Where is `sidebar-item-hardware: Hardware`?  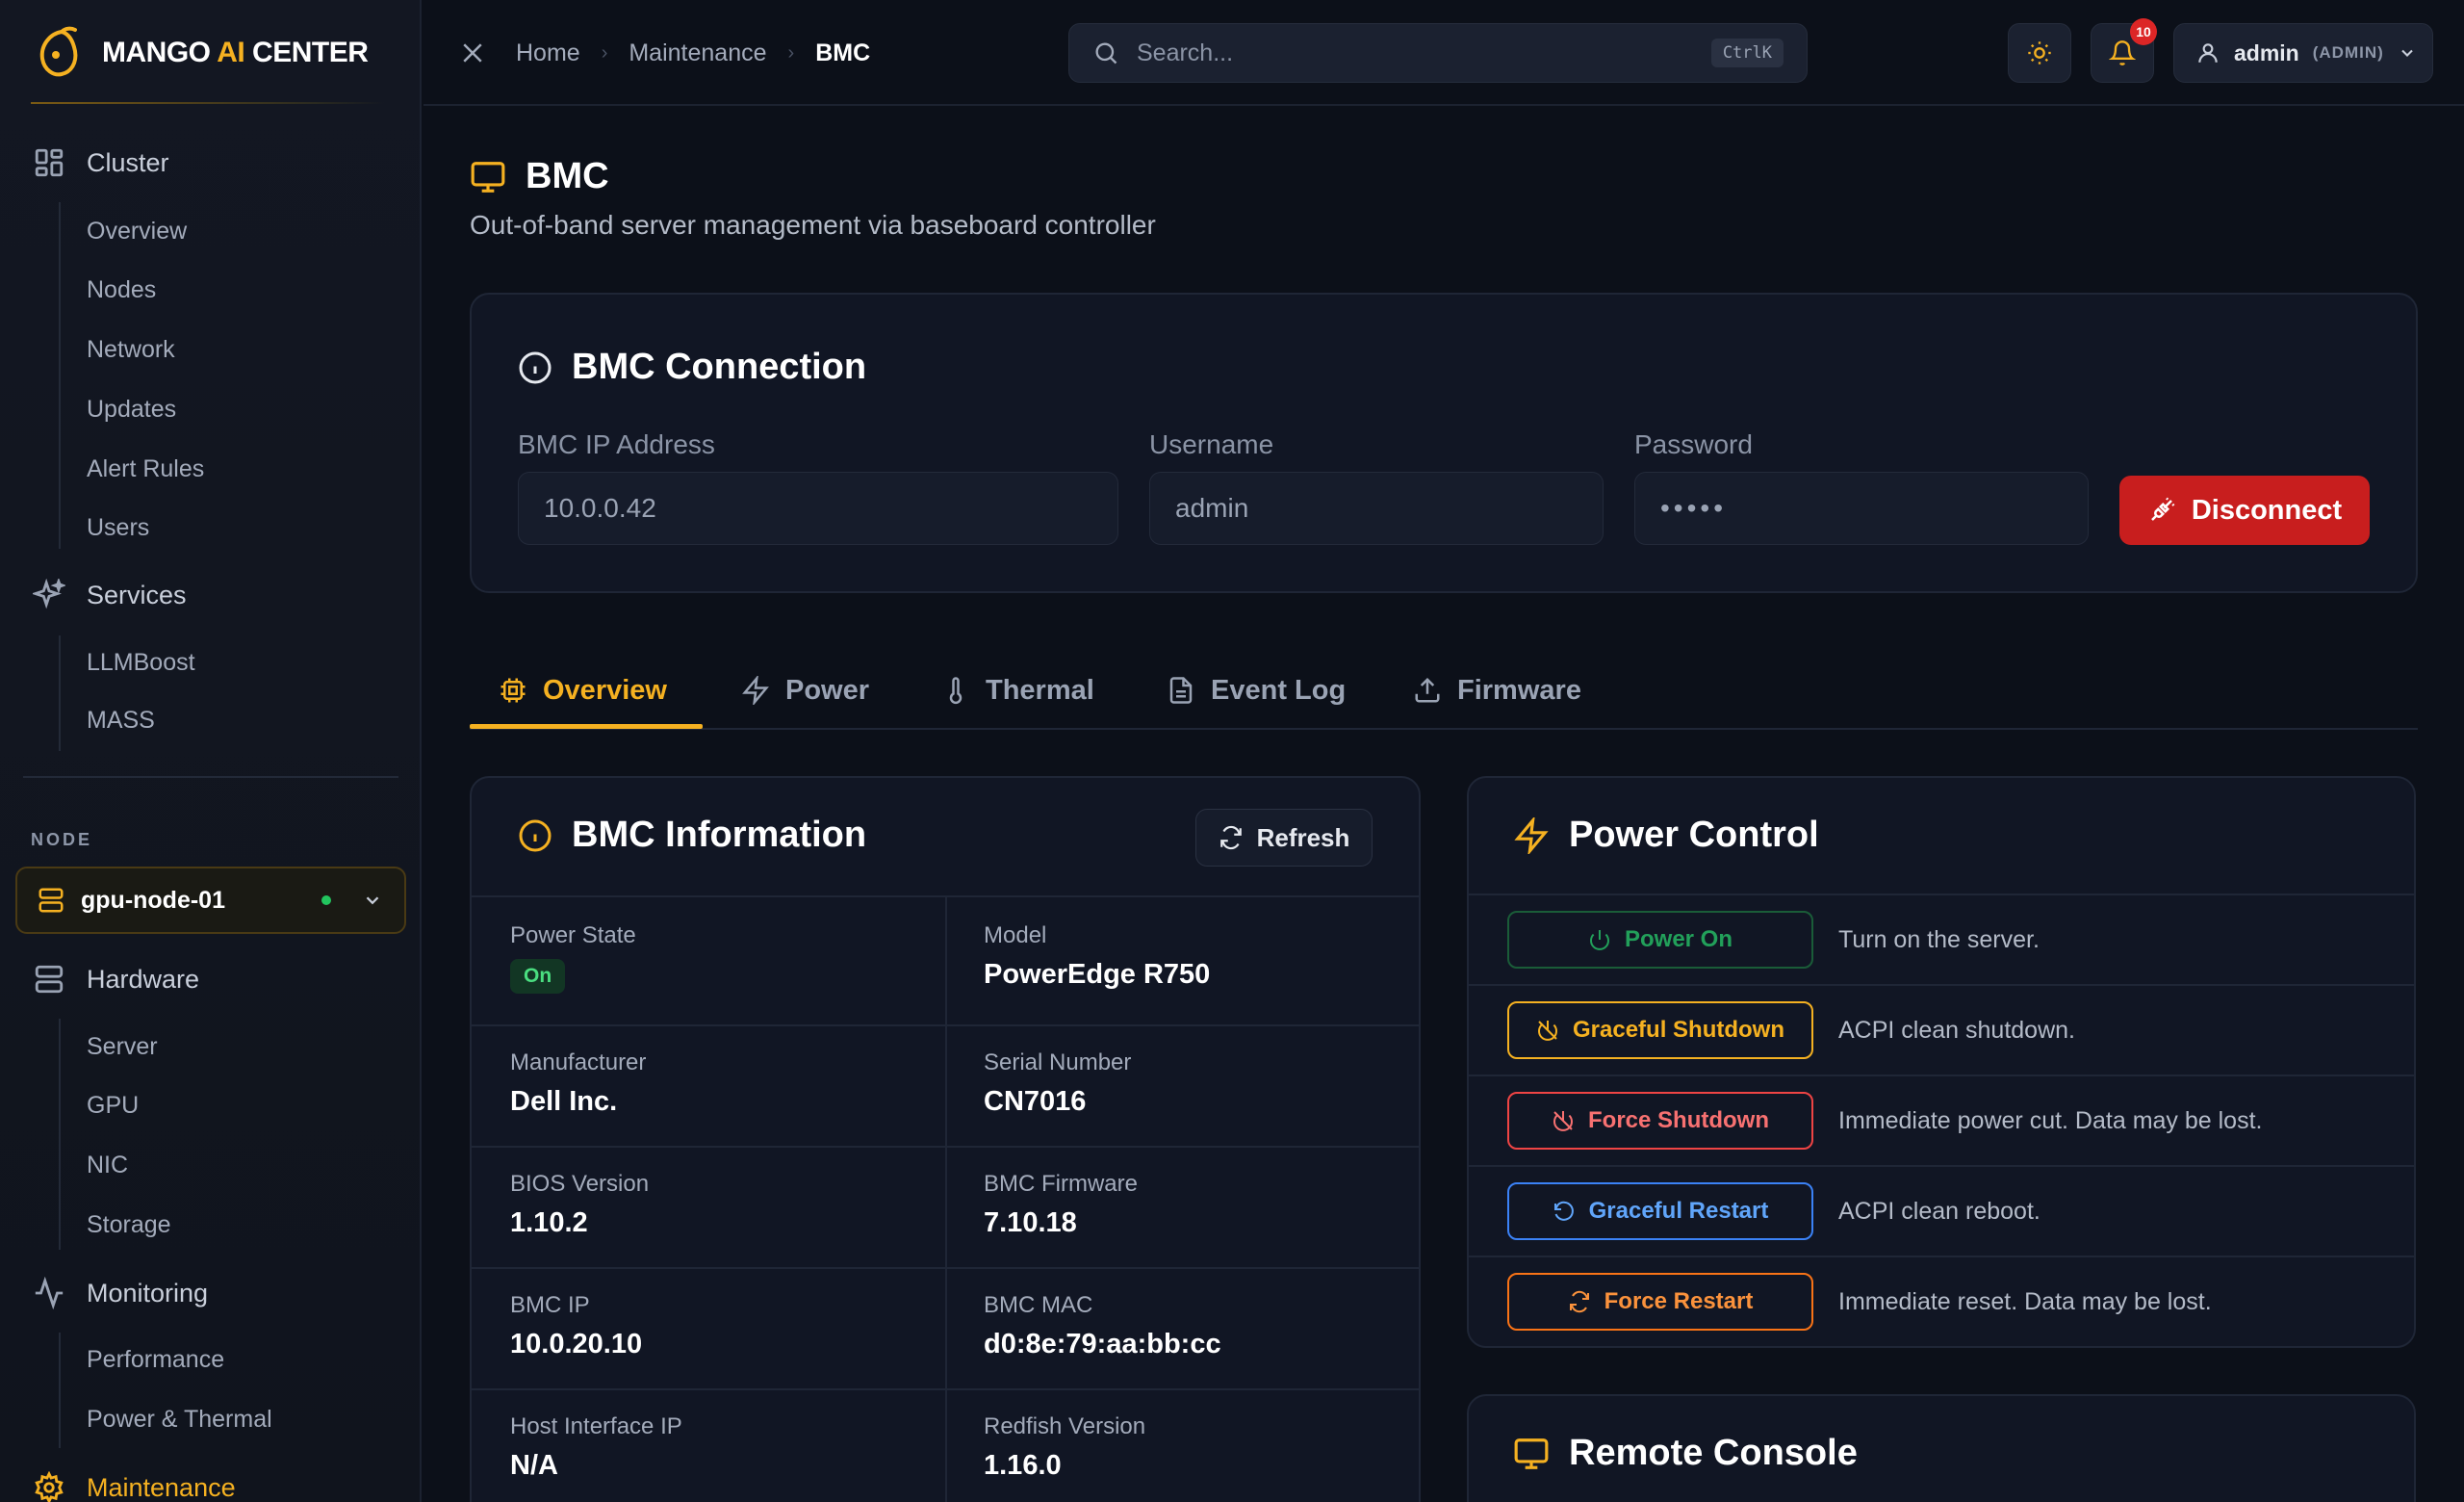 sidebar-item-hardware: Hardware is located at coordinates (116, 979).